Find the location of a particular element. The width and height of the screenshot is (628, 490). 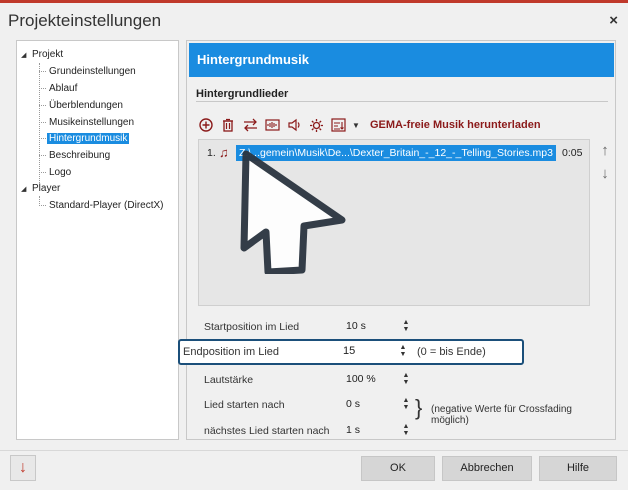

tree-item-projekt: ◢ Projekt is located at coordinates (43, 54).